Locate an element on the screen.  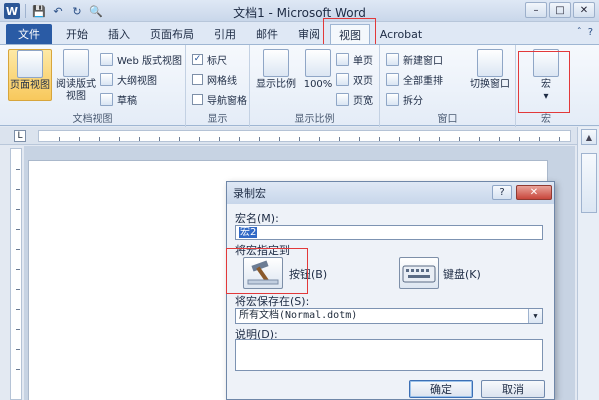
gridlines-checkbox: 网格线 is located at coordinates (214, 79).